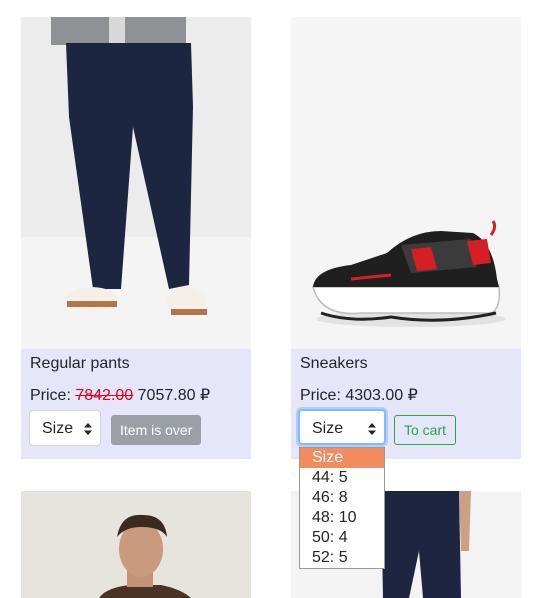 This screenshot has width=543, height=598. Describe the element at coordinates (104, 395) in the screenshot. I see `old-price: 7842.00` at that location.